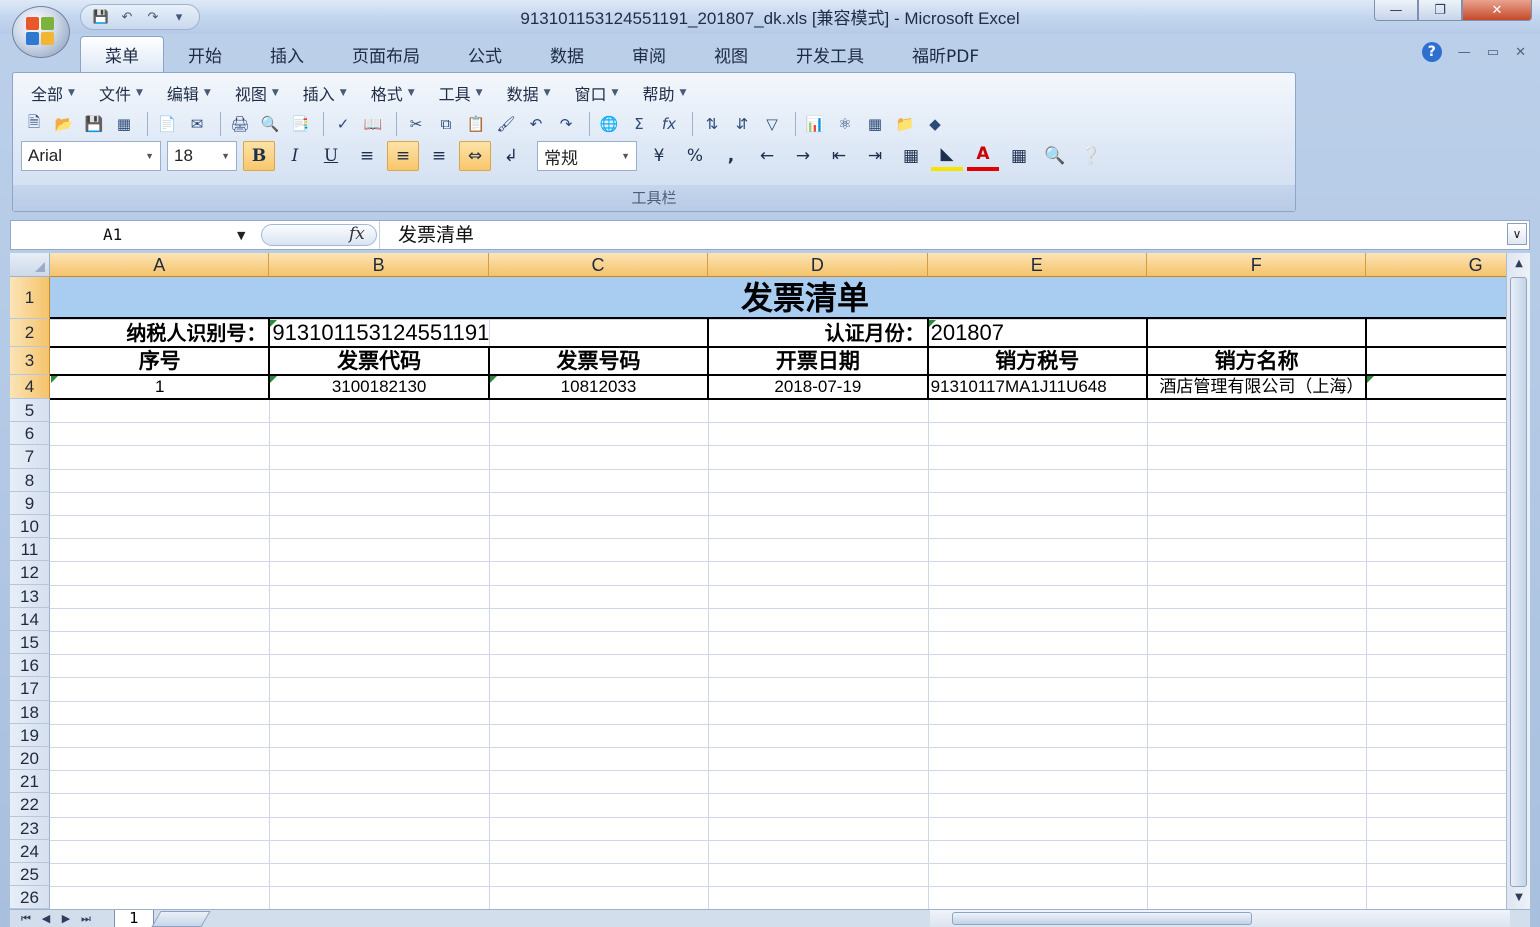 The width and height of the screenshot is (1540, 927). Describe the element at coordinates (378, 361) in the screenshot. I see `column-title: 发票代码` at that location.